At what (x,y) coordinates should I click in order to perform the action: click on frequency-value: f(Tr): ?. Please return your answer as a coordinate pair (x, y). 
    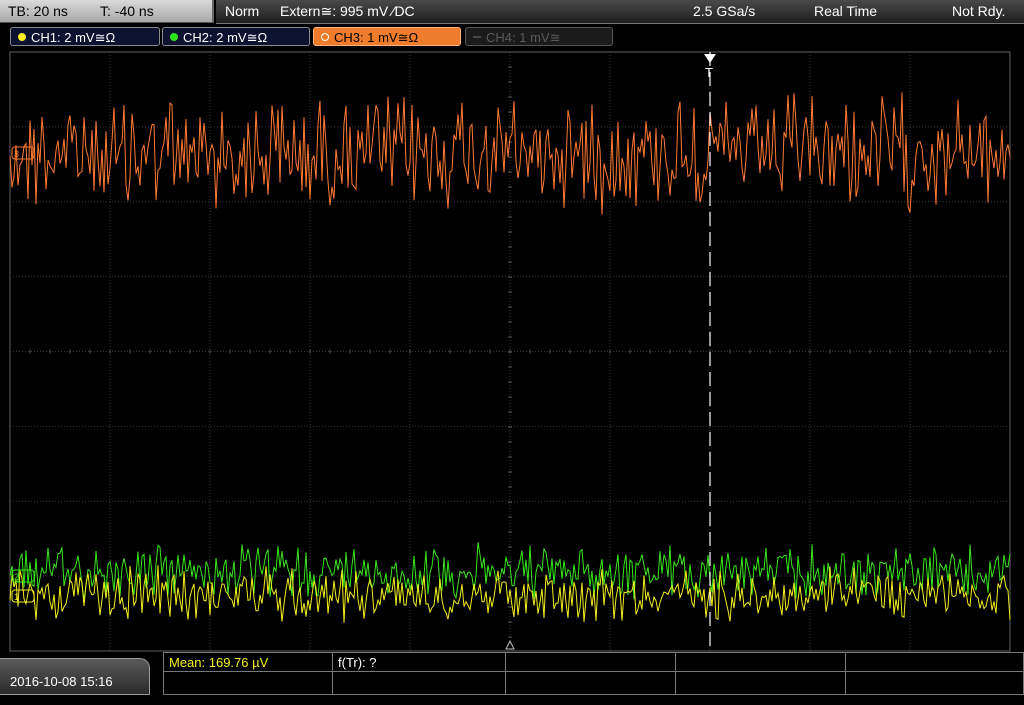
    Looking at the image, I should click on (357, 662).